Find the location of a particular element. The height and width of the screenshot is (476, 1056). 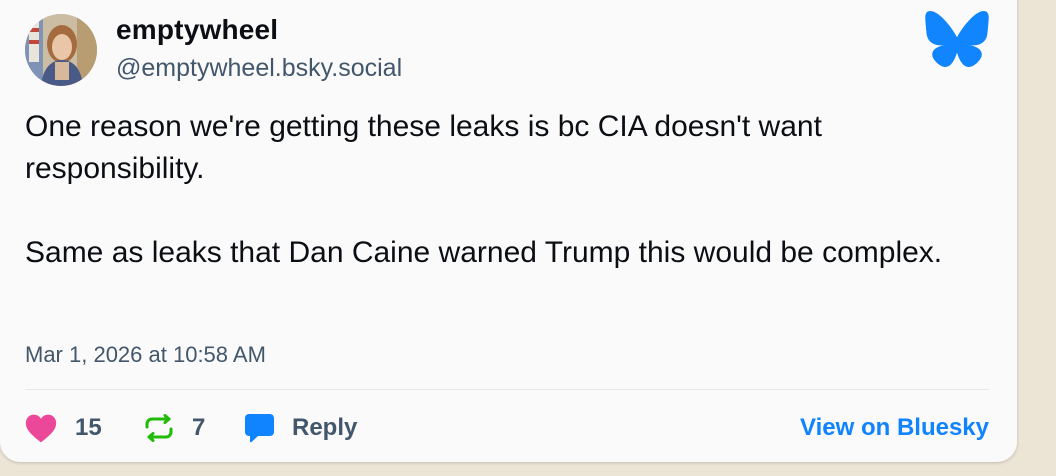

like-count: 15 is located at coordinates (88, 427).